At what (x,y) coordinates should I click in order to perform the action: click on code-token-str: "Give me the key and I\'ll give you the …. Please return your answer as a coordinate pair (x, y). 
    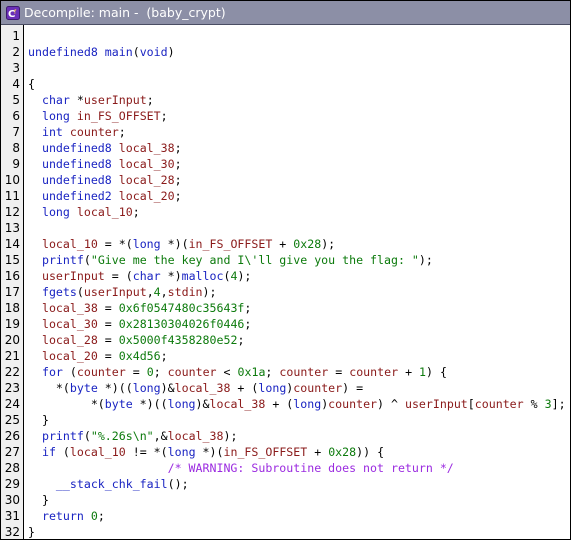
    Looking at the image, I should click on (255, 260).